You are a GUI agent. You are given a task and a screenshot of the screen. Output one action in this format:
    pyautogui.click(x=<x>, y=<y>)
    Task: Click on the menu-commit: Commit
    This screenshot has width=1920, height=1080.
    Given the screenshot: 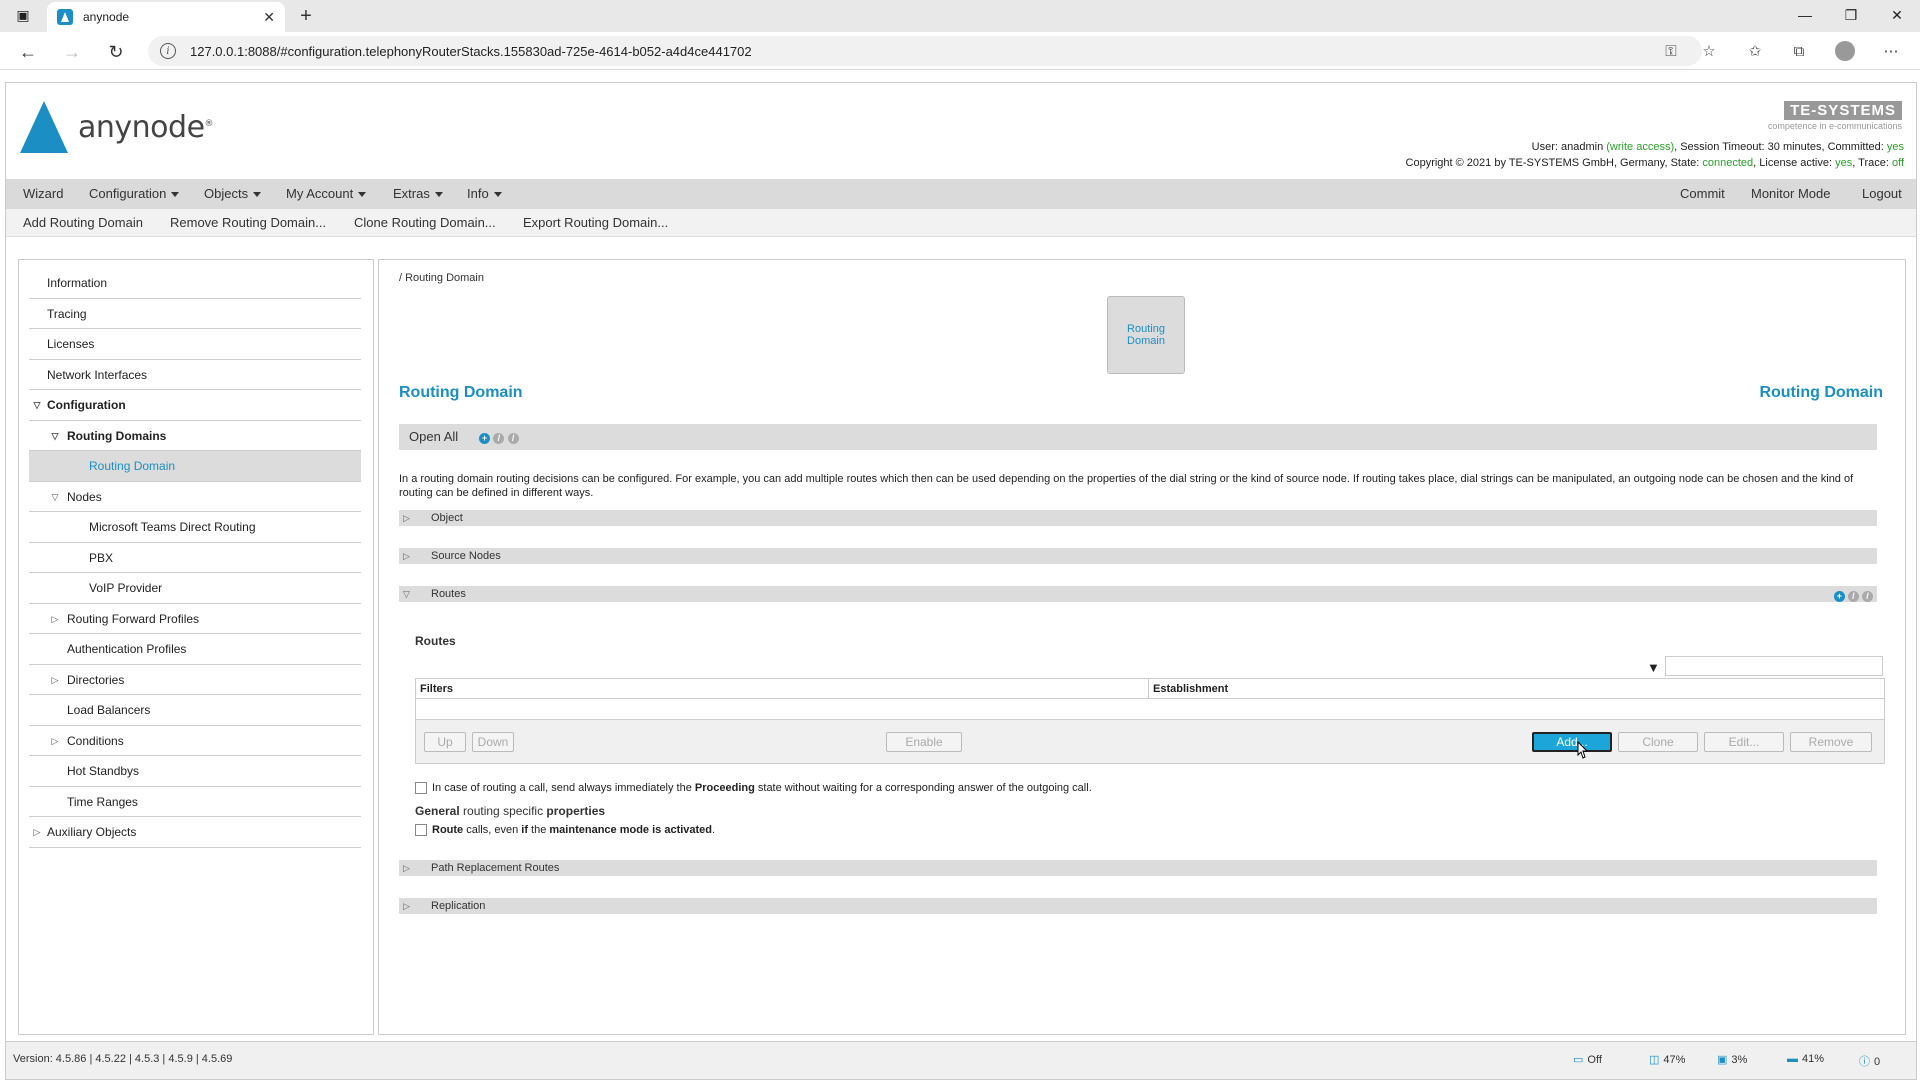 What is the action you would take?
    pyautogui.click(x=1702, y=194)
    